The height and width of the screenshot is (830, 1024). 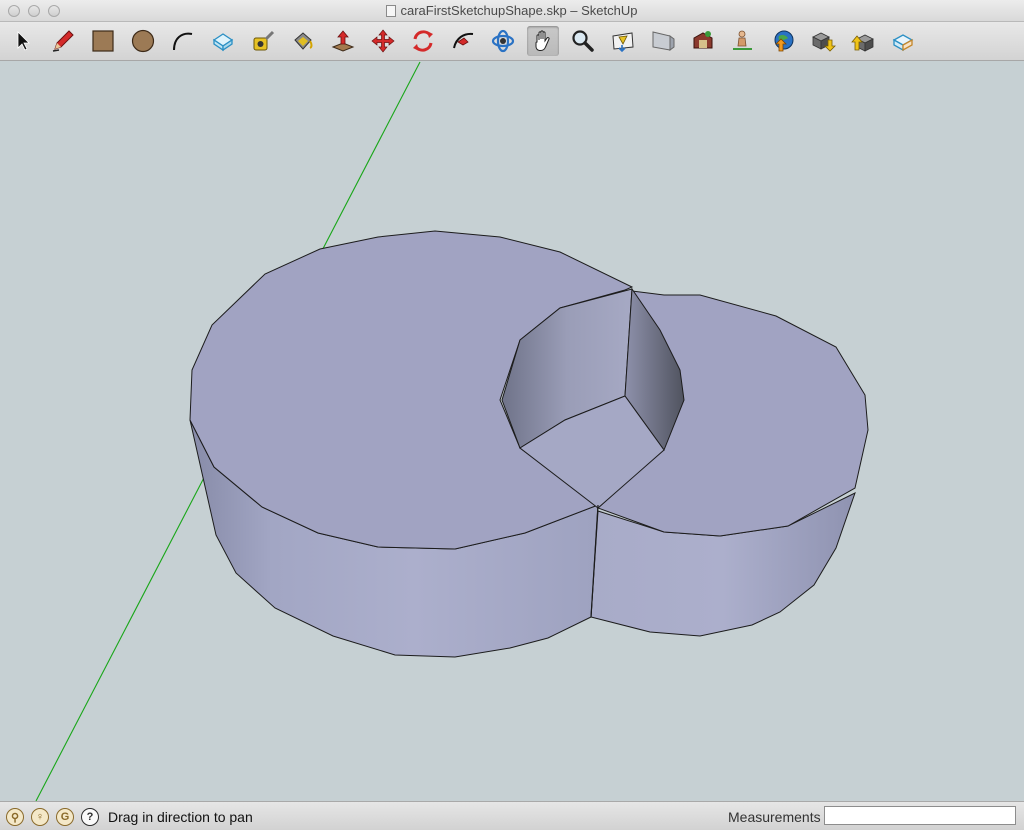 I want to click on share-model-icon, so click(x=862, y=43).